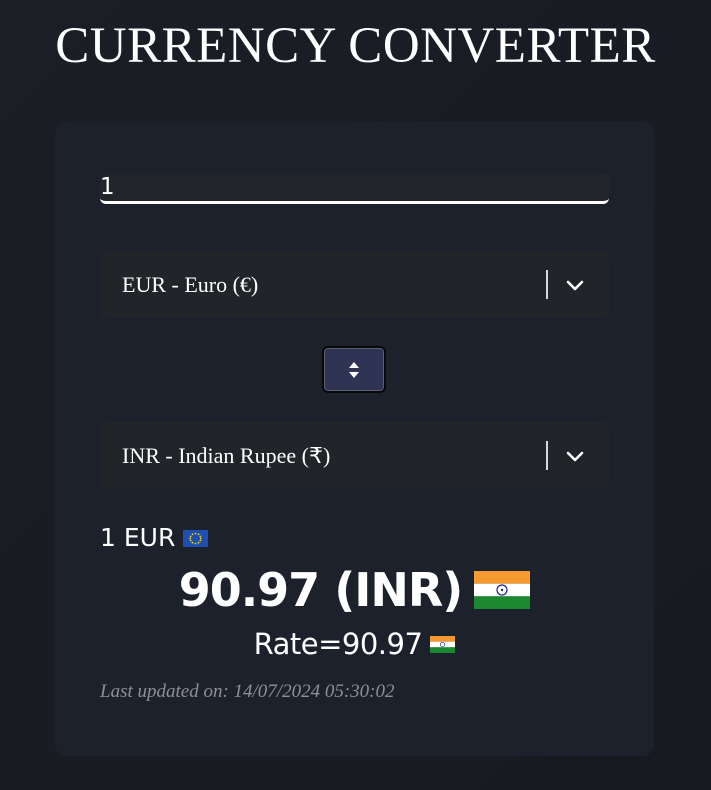  Describe the element at coordinates (354, 455) in the screenshot. I see `to-currency-select: INR - Indian Rupee (₹)` at that location.